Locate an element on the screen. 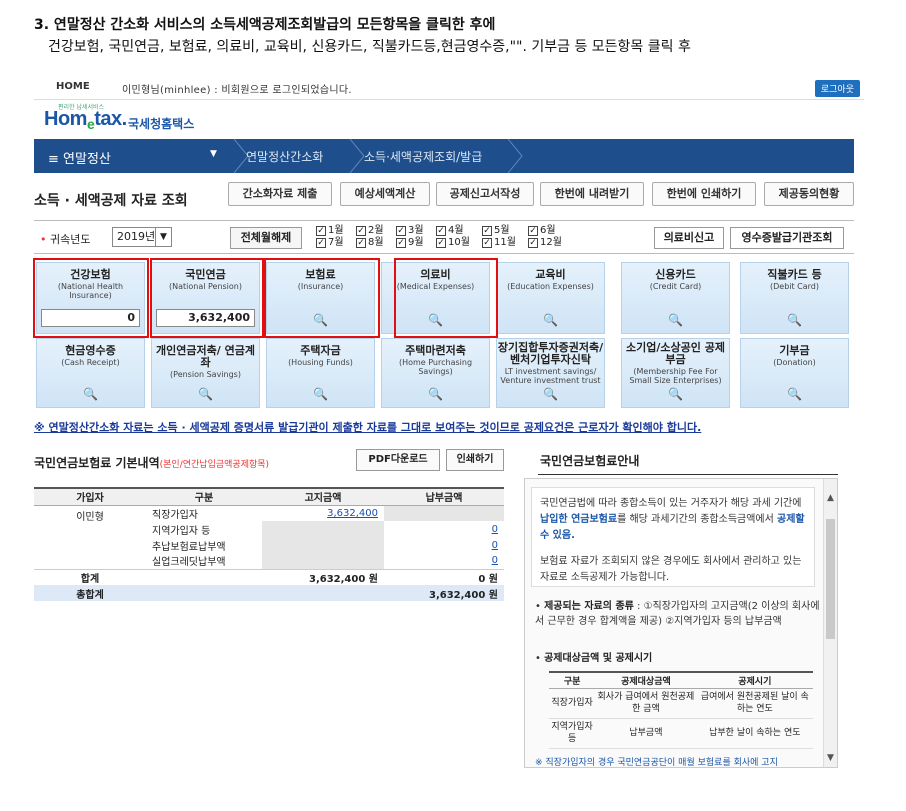 This screenshot has height=811, width=906. breadcrumb-simplified: 연말정산간소화 is located at coordinates (284, 156).